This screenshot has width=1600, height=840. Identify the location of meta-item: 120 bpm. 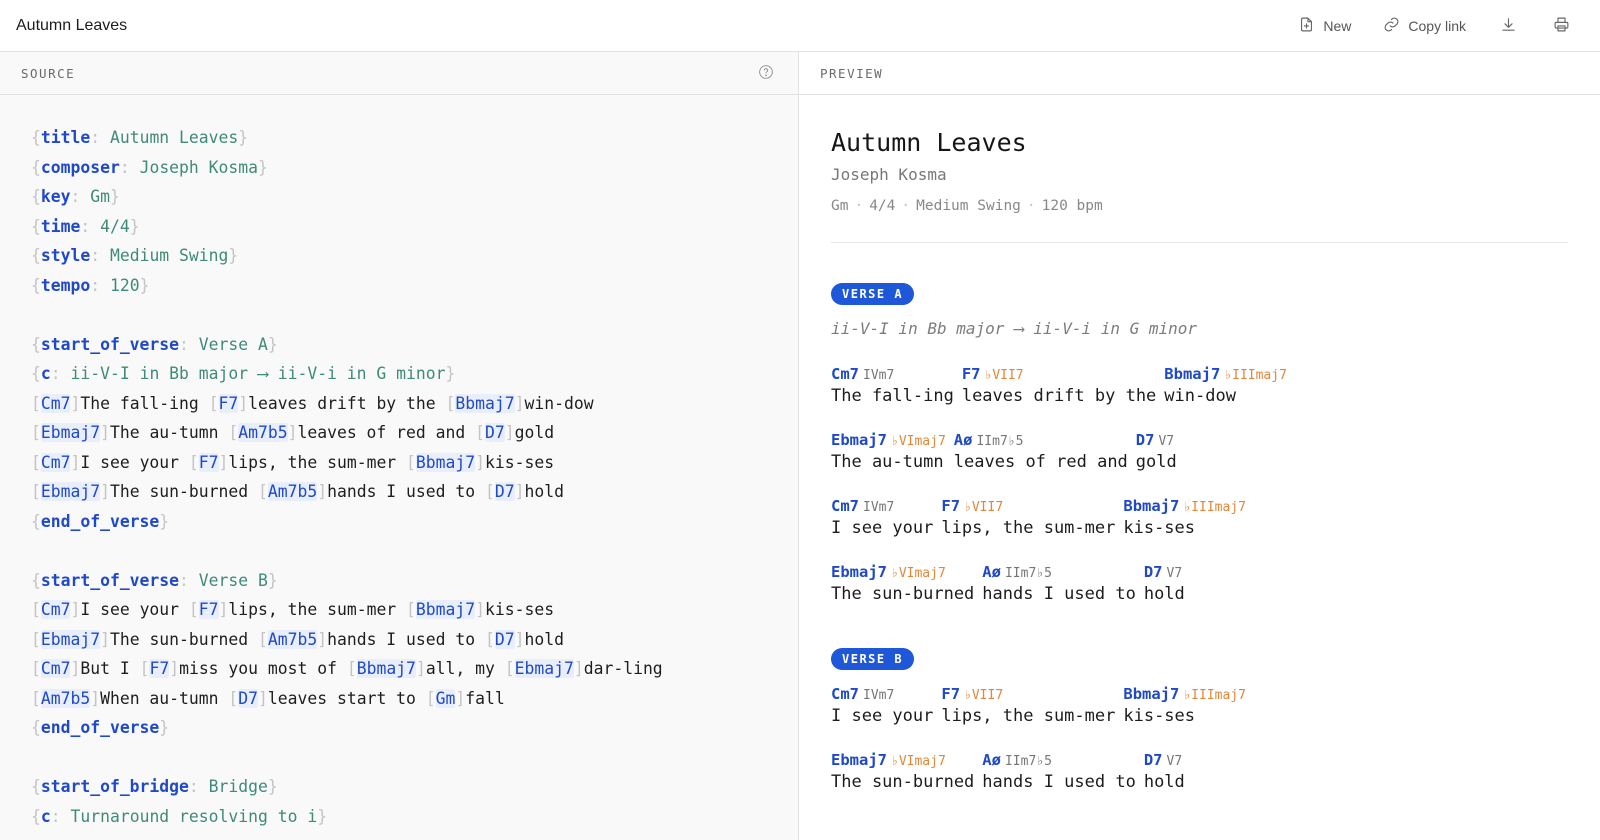
(1072, 206).